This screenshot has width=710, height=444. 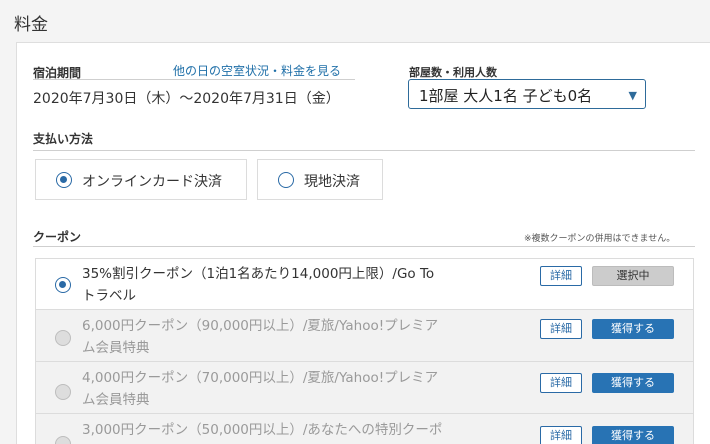 I want to click on payment-option-onsite: 現地決済, so click(x=320, y=179).